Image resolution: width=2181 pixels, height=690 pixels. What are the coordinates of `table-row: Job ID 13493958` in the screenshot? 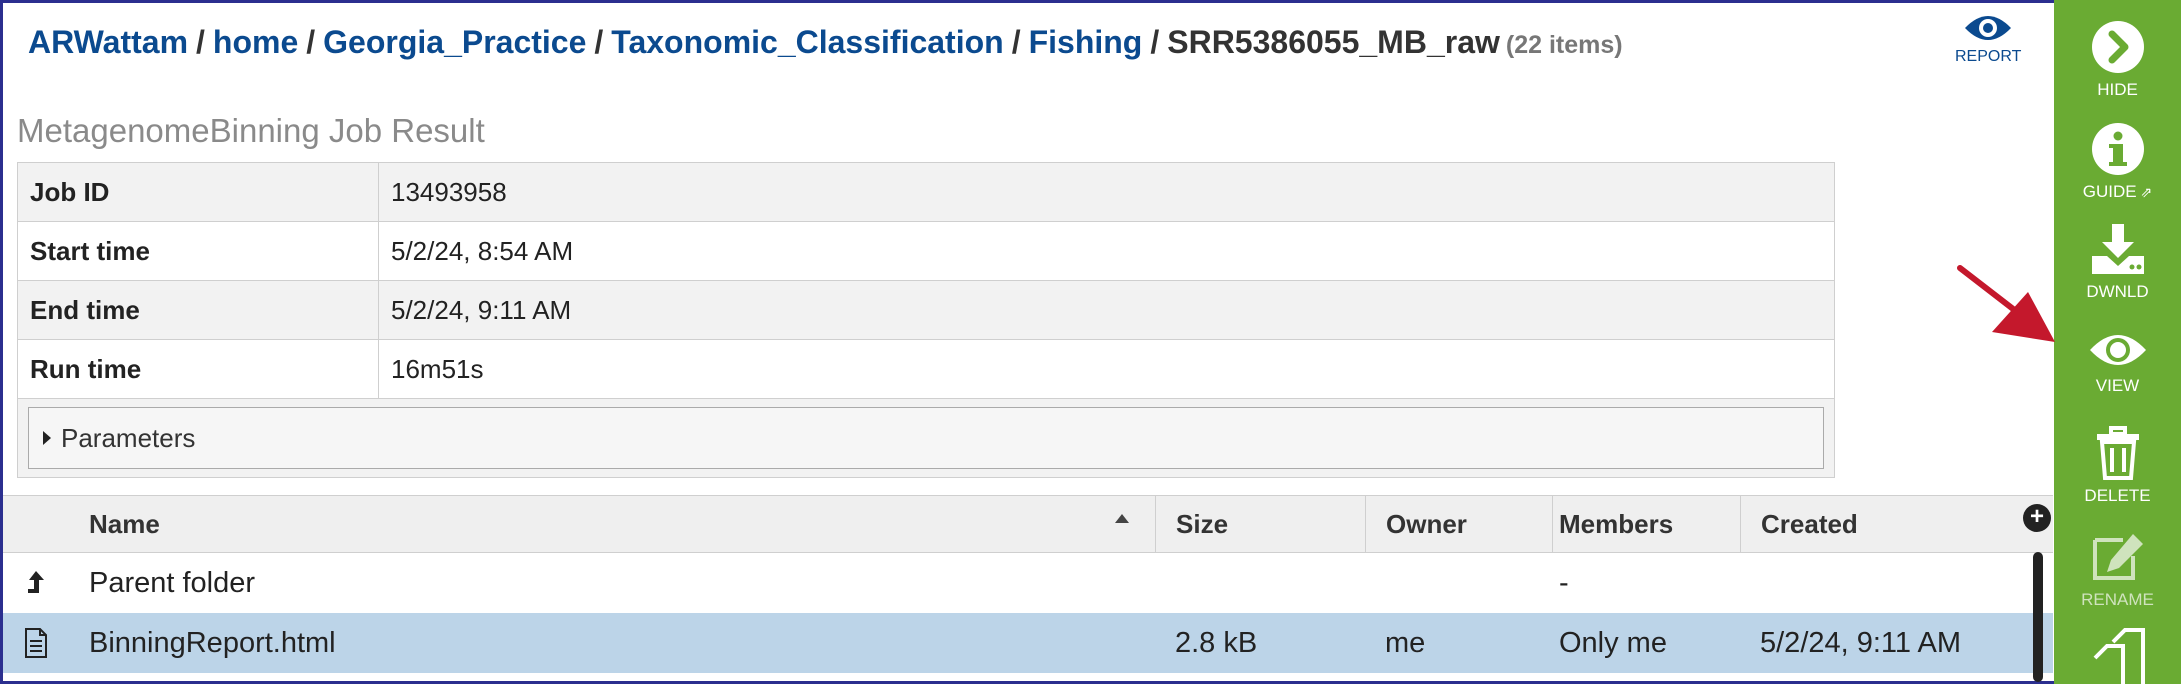 It's located at (926, 192).